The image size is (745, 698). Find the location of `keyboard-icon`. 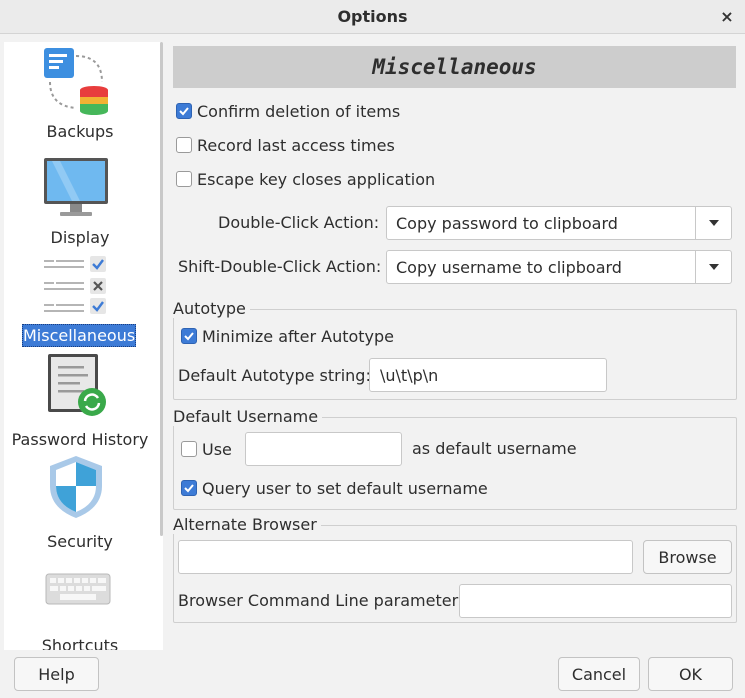

keyboard-icon is located at coordinates (78, 589).